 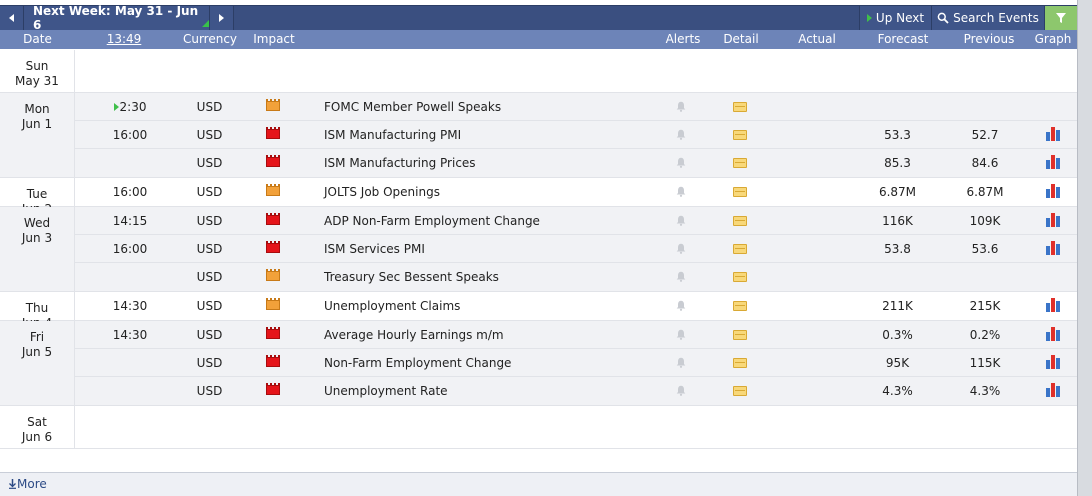 I want to click on current-week-marker-icon, so click(x=205, y=23).